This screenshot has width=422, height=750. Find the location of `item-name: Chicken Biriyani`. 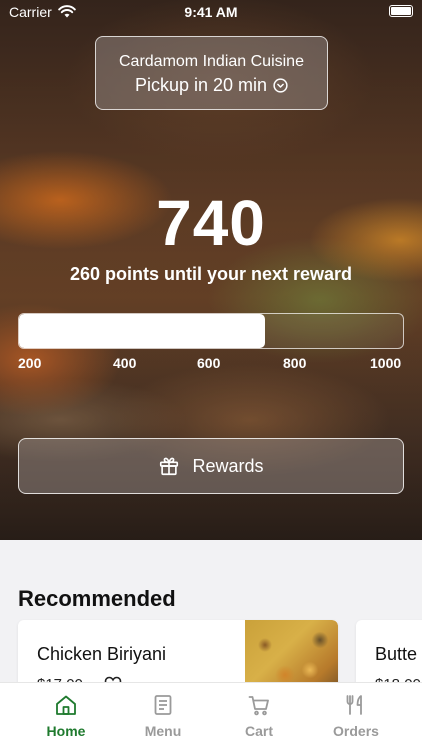

item-name: Chicken Biriyani is located at coordinates (102, 654).